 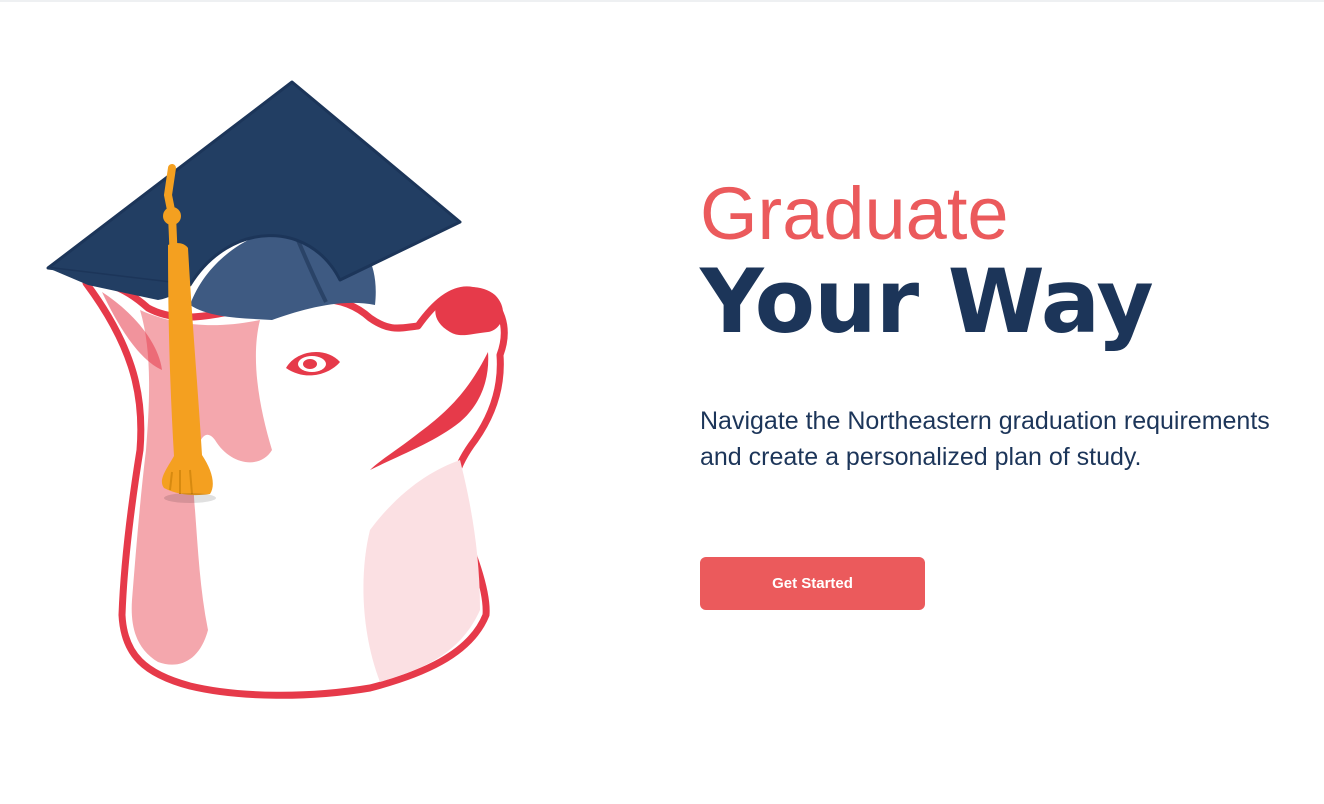 I want to click on top-divider, so click(x=662, y=1).